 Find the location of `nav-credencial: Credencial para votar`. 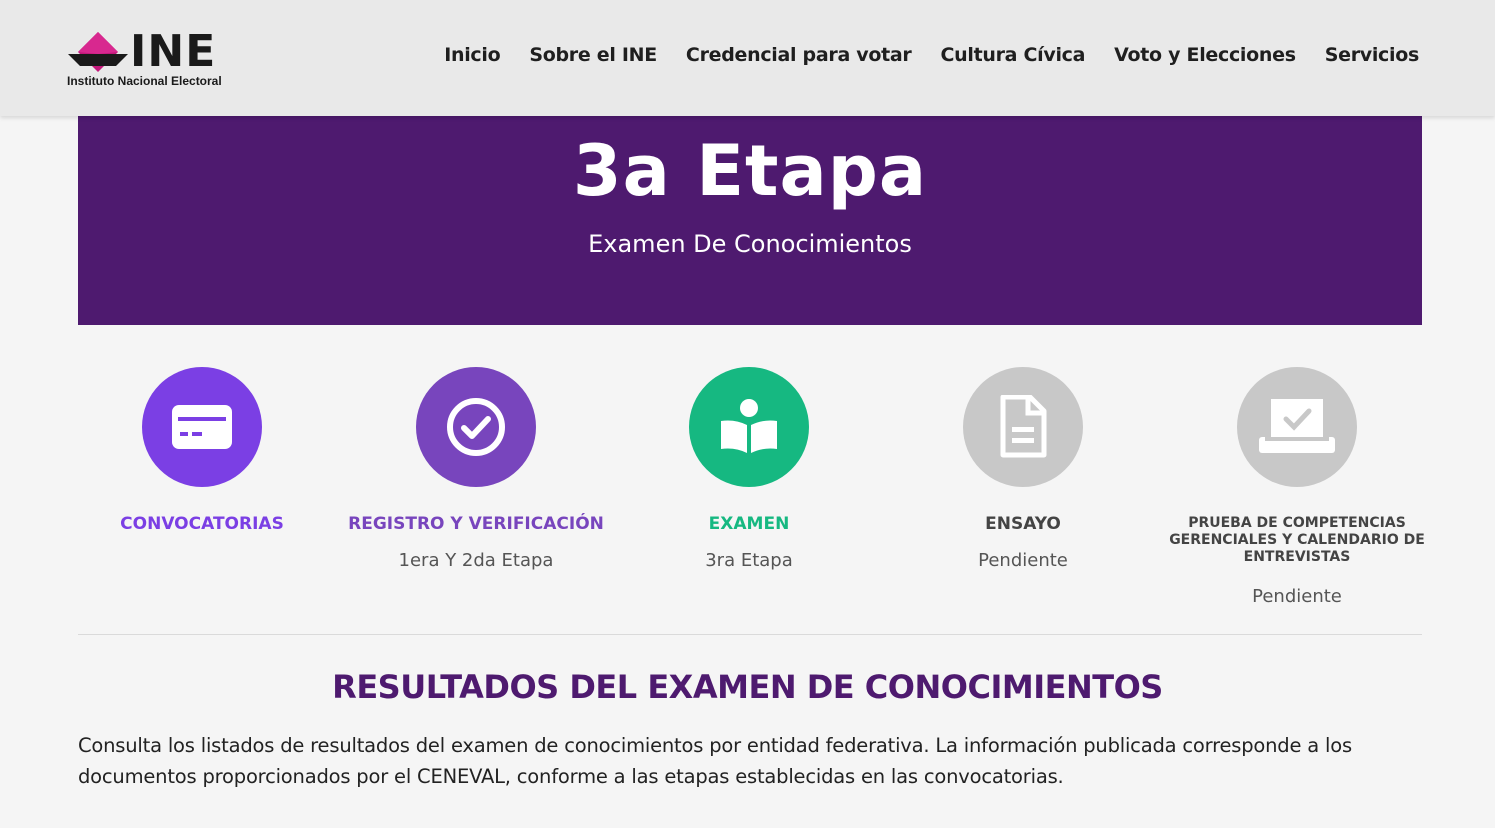

nav-credencial: Credencial para votar is located at coordinates (799, 55).